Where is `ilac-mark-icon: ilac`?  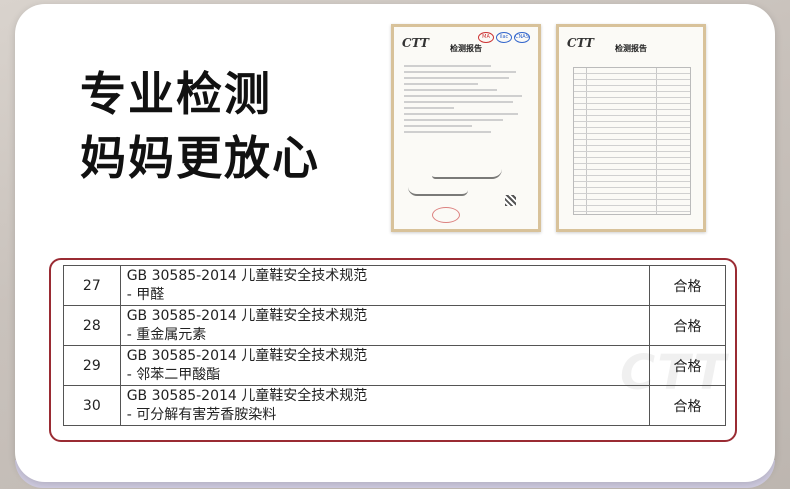 ilac-mark-icon: ilac is located at coordinates (504, 37).